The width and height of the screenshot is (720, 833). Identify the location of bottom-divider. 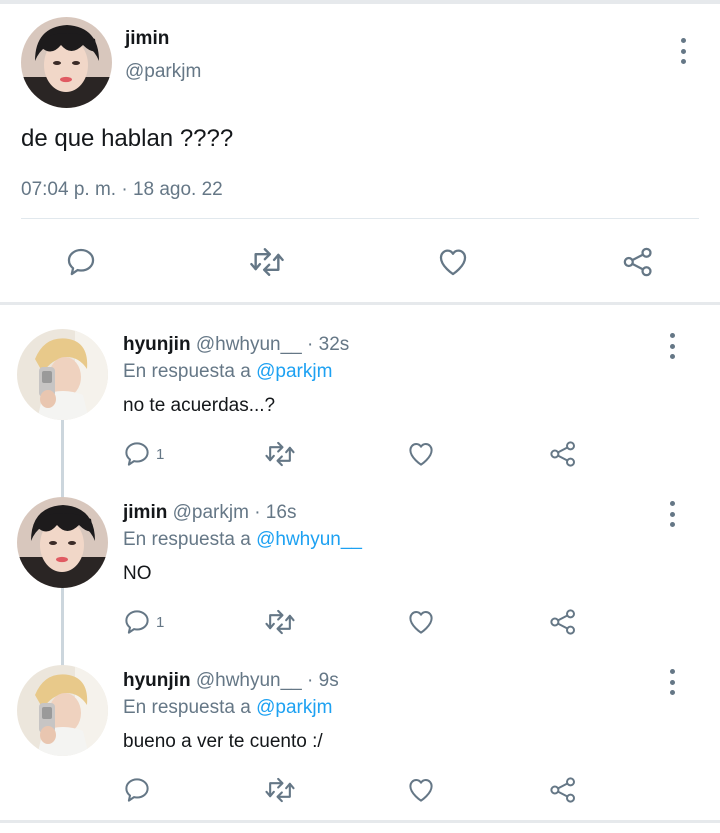
(360, 821).